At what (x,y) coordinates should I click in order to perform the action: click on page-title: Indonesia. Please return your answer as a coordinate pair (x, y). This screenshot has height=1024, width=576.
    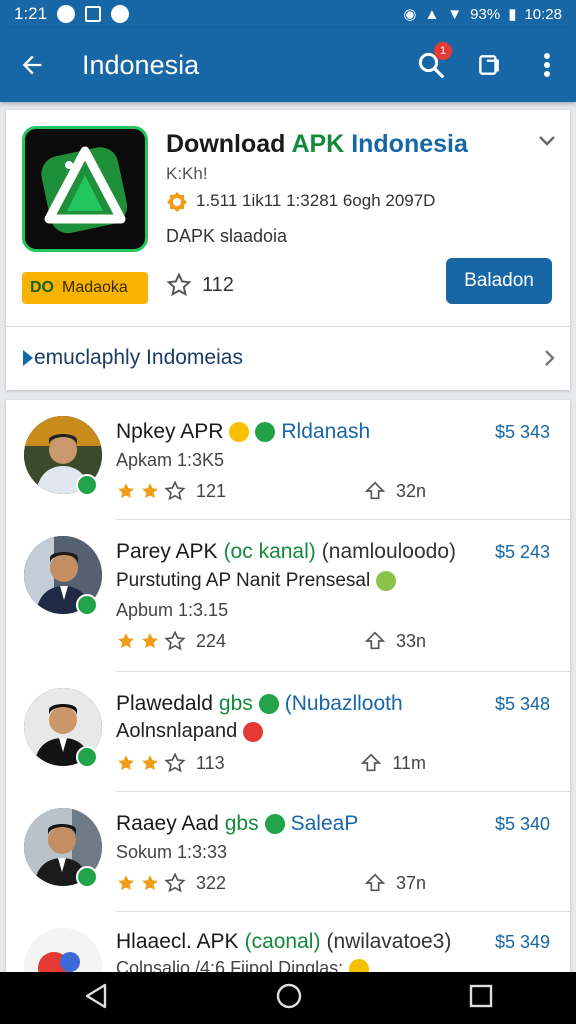
    Looking at the image, I should click on (141, 64).